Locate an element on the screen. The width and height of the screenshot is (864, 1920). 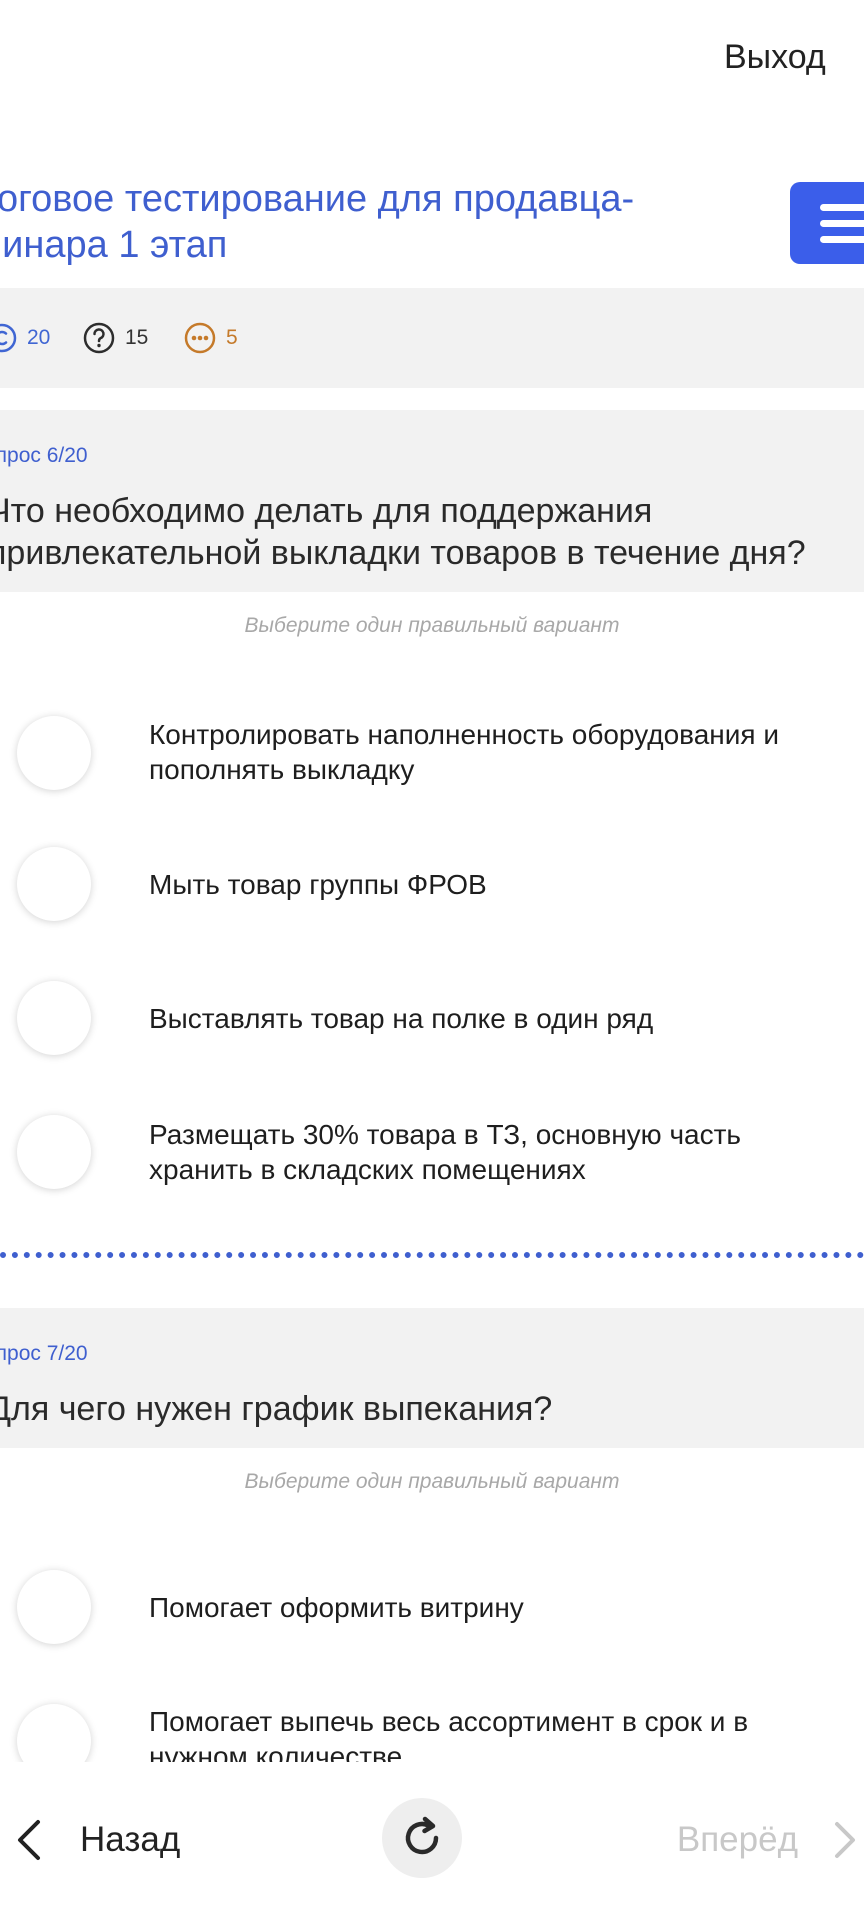
answer-option: Помогает оформить витрину is located at coordinates (432, 1610).